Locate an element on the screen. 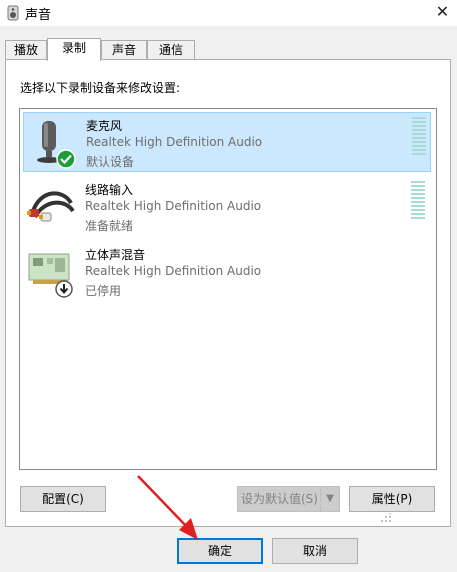 This screenshot has width=457, height=572. tab-playback: 播放 is located at coordinates (26, 50).